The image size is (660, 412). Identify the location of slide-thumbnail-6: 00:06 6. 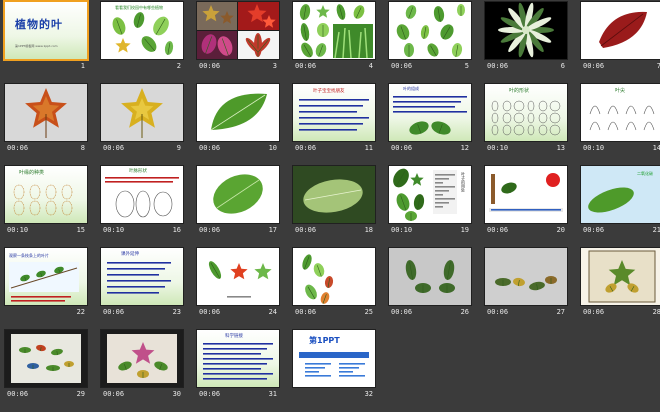
(526, 43).